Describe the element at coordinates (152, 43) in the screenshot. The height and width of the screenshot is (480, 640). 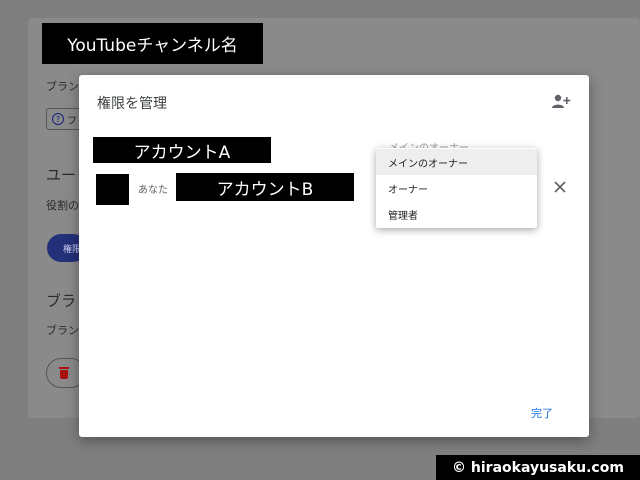
I see `channel-name-banner: YouTubeチャンネル名` at that location.